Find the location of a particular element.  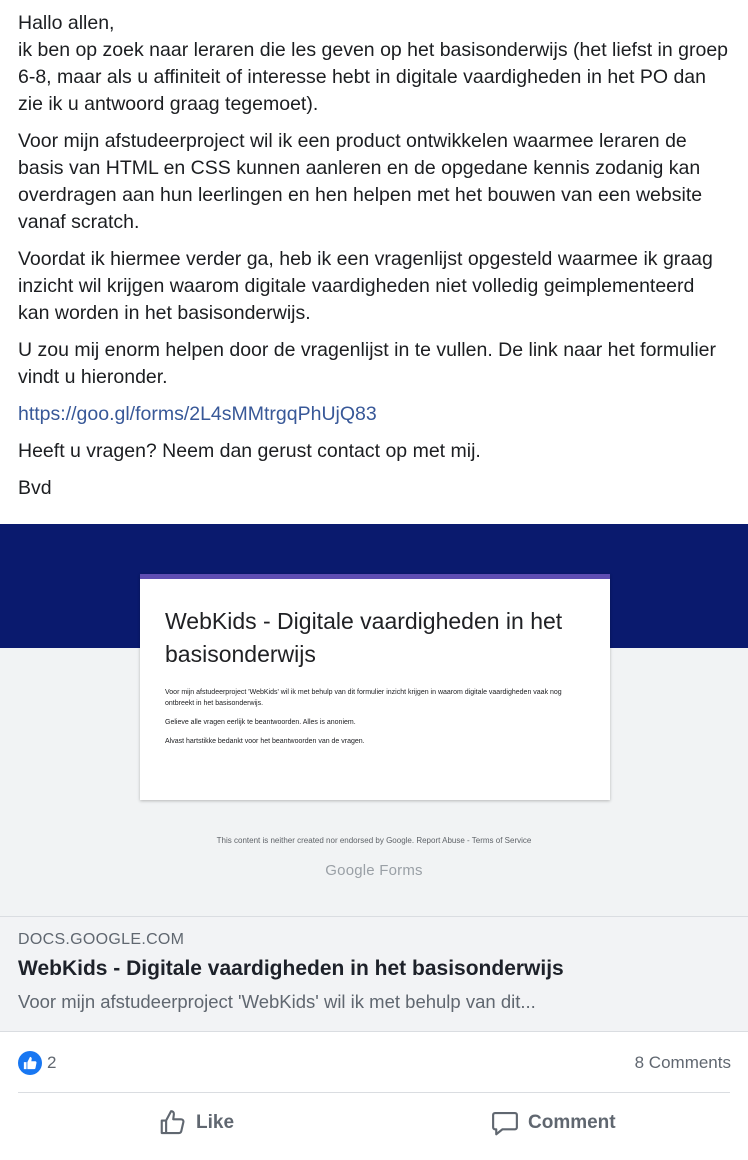

thumbs-up-icon is located at coordinates (30, 1063).